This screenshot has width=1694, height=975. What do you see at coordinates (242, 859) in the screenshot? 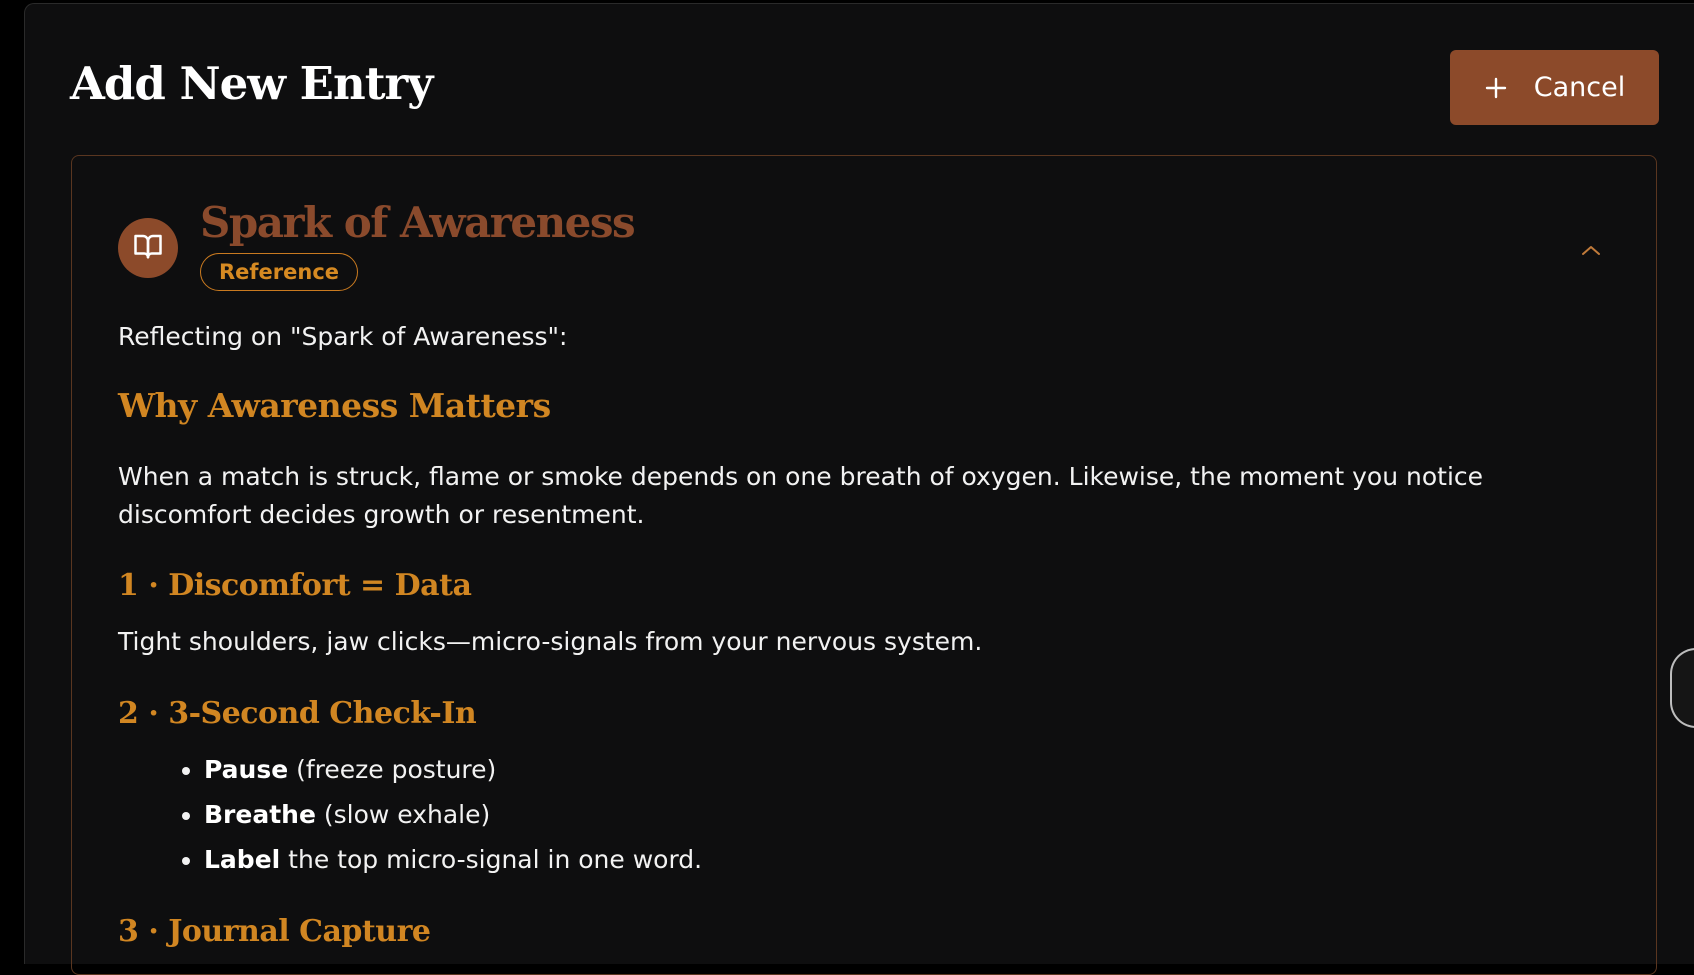
I see `list-item-bold: Label` at bounding box center [242, 859].